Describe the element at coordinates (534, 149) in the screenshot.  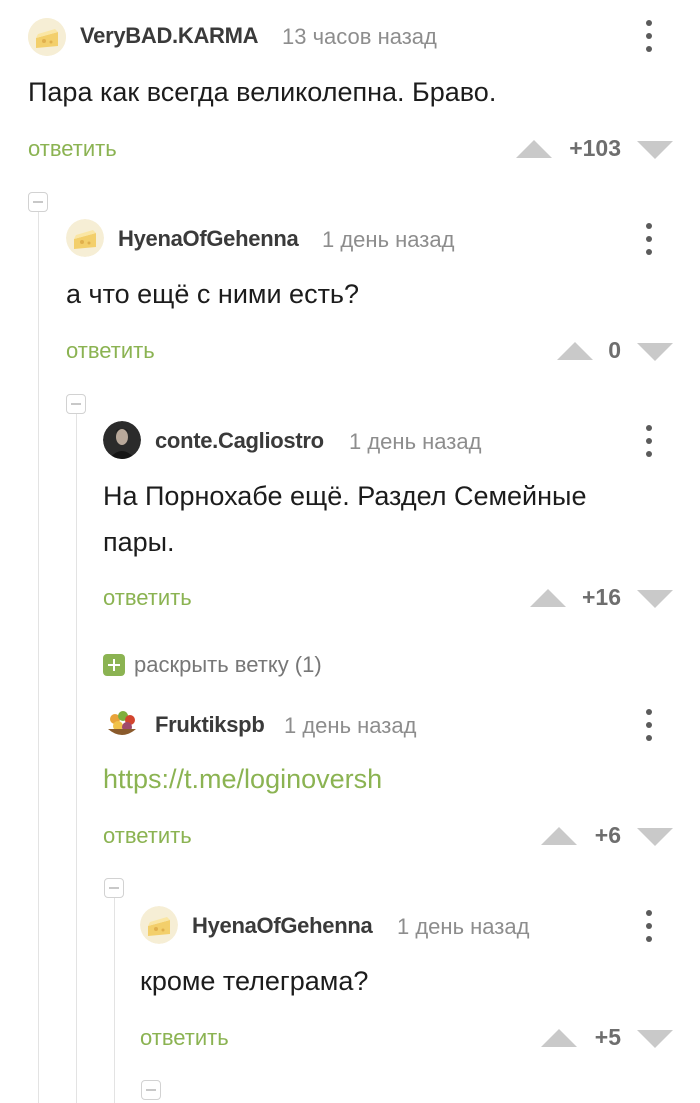
I see `upvote-icon` at that location.